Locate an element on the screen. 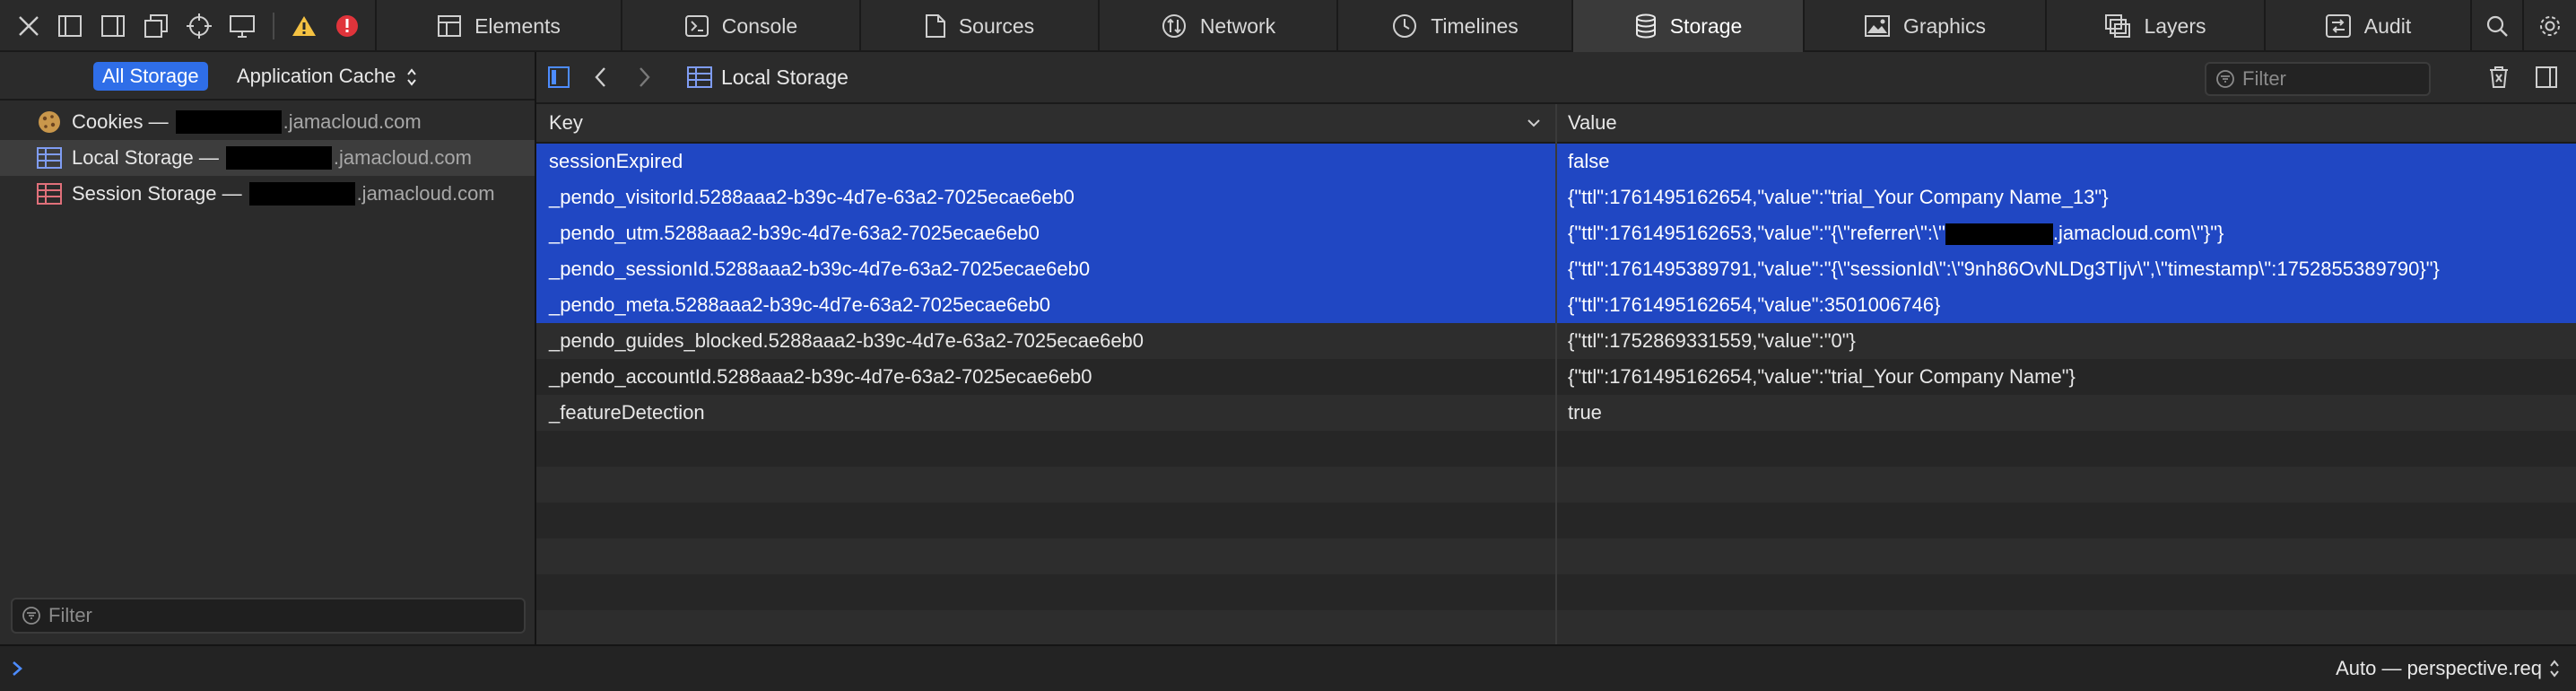 The image size is (2576, 691). clear-storage-button is located at coordinates (2499, 77).